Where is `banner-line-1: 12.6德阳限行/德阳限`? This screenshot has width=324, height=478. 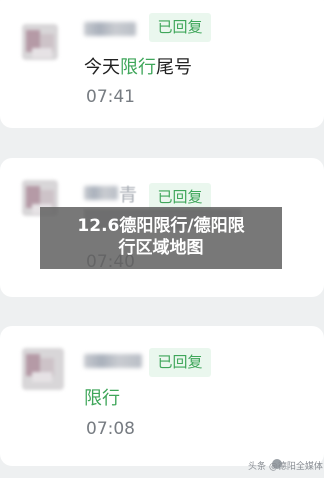 banner-line-1: 12.6德阳限行/德阳限 is located at coordinates (161, 226).